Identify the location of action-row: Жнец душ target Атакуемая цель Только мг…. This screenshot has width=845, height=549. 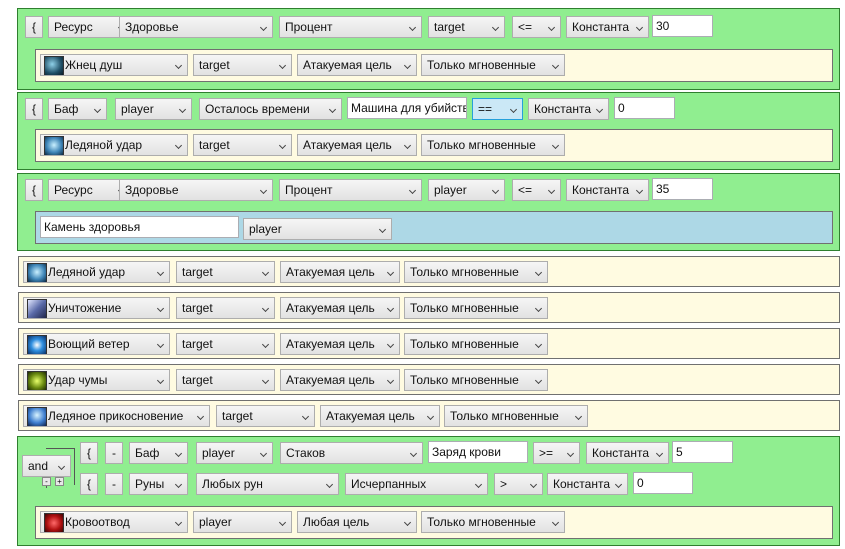
(434, 65).